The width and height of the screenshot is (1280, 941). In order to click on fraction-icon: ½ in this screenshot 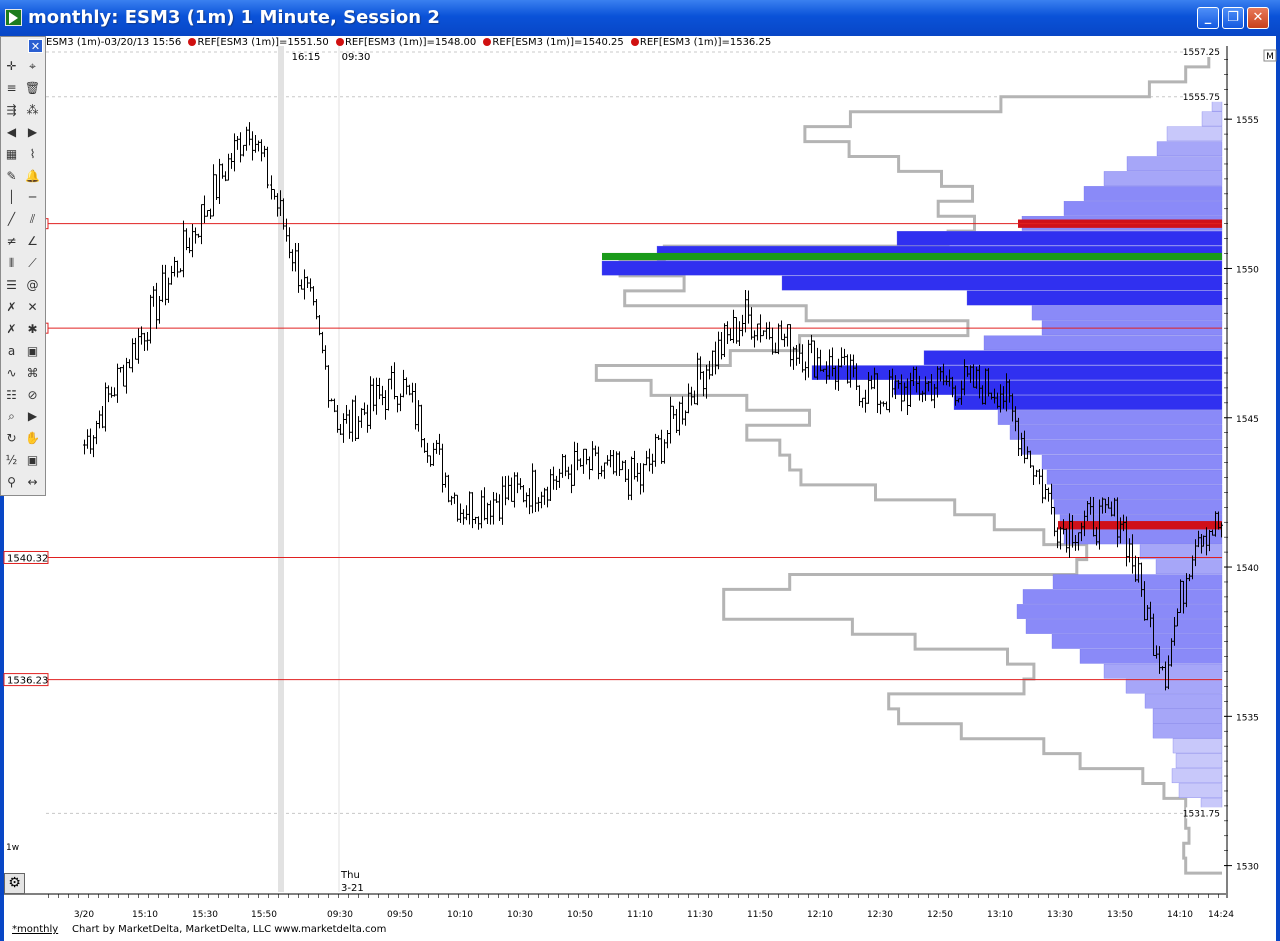, I will do `click(11, 460)`.